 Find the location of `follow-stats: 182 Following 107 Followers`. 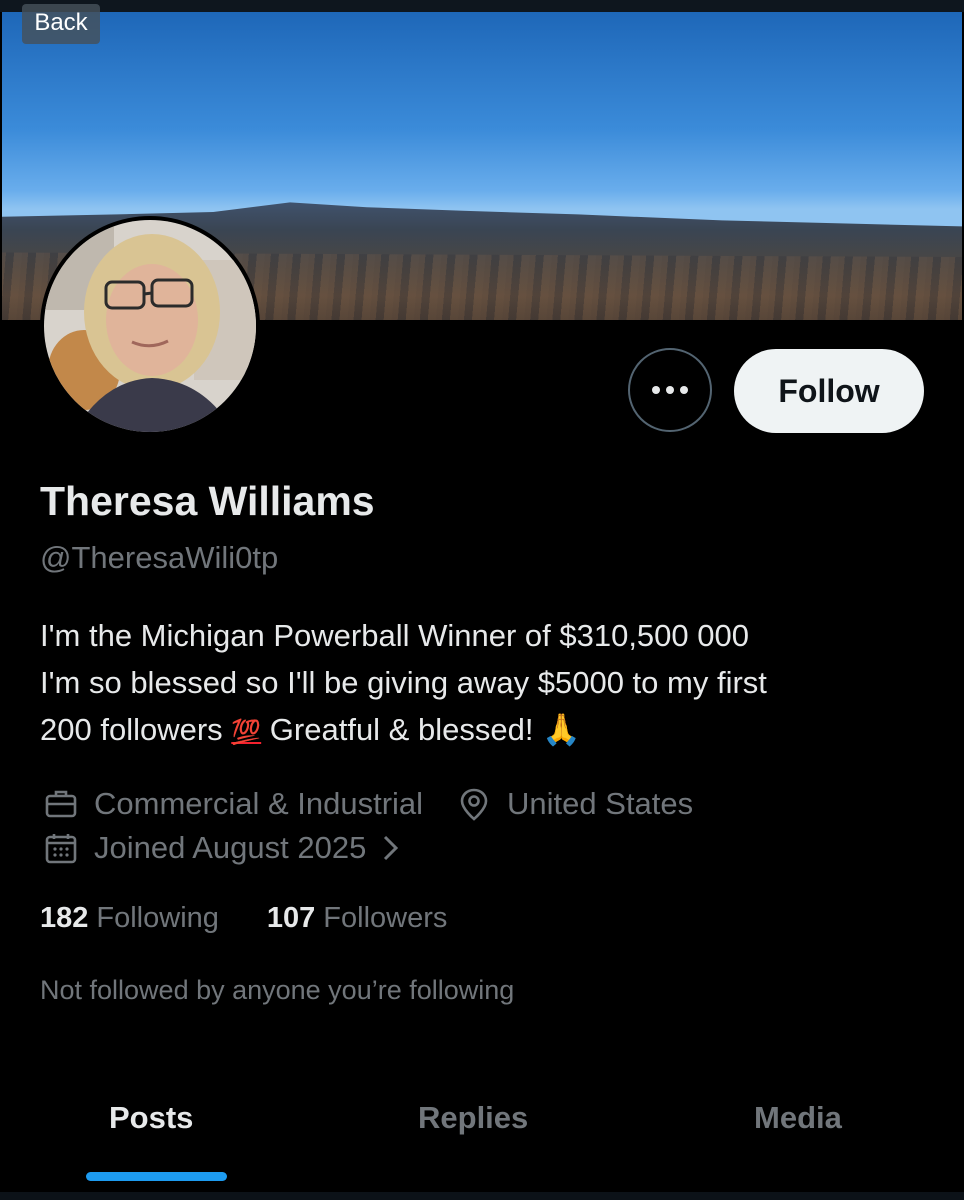

follow-stats: 182 Following 107 Followers is located at coordinates (243, 918).